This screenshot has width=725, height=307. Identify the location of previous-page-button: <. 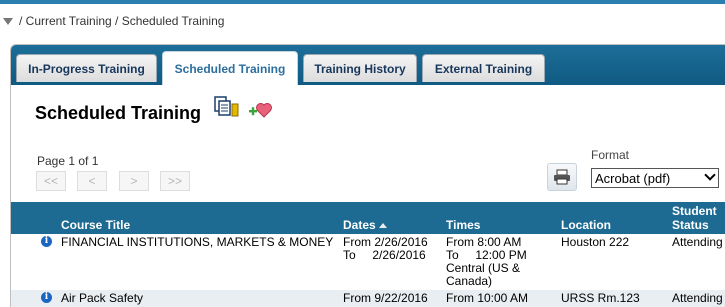
(92, 181).